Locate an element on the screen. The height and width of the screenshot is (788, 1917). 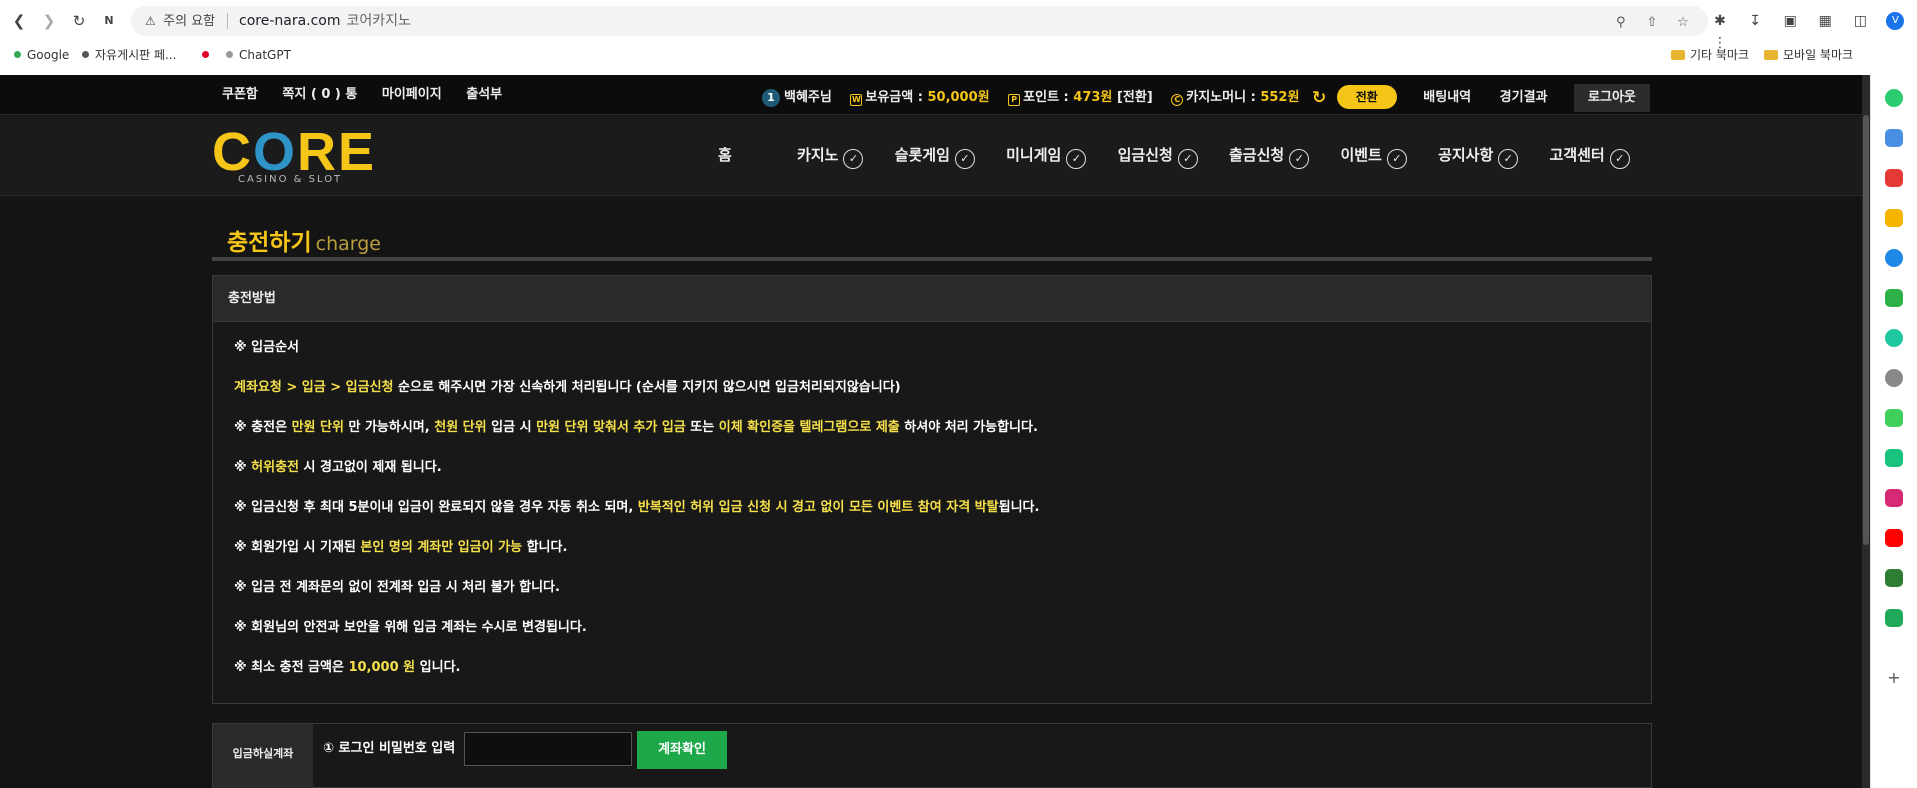
extensions-icon: ✱ is located at coordinates (1720, 21).